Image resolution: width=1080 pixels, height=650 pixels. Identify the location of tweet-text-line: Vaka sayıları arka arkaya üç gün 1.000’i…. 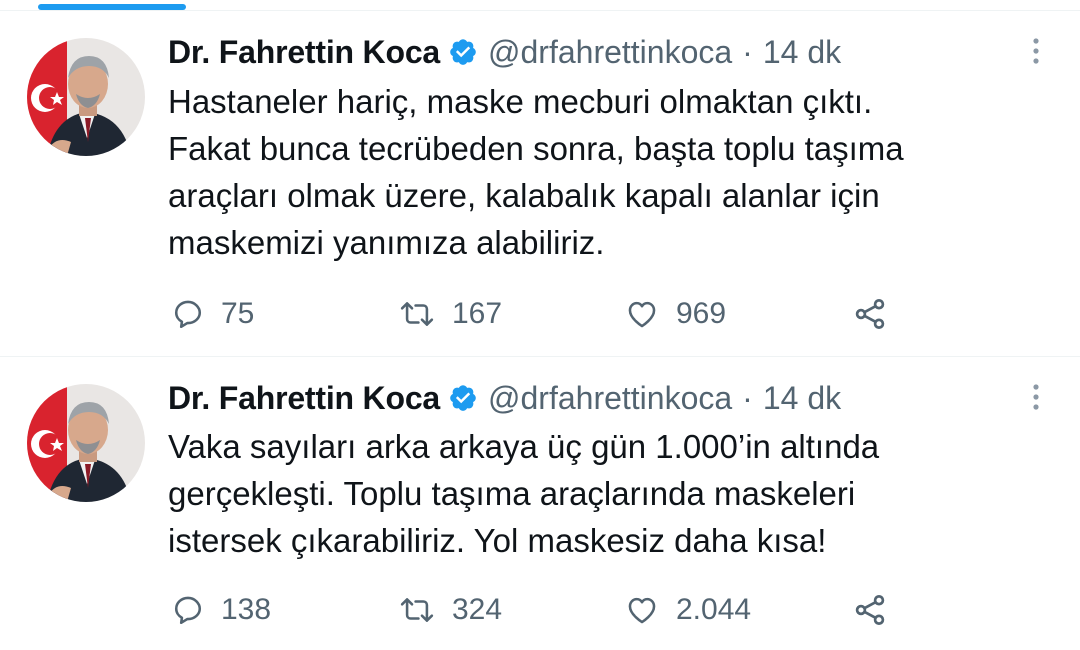
(524, 446).